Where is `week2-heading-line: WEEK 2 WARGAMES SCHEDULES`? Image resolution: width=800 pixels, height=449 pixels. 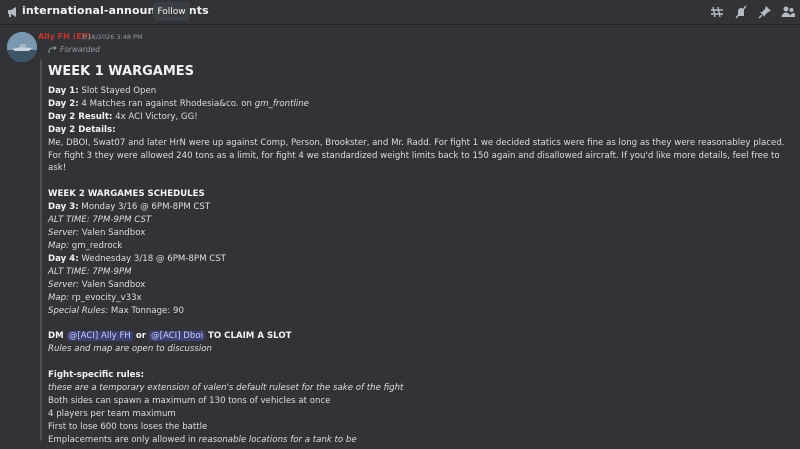
week2-heading-line: WEEK 2 WARGAMES SCHEDULES is located at coordinates (418, 194).